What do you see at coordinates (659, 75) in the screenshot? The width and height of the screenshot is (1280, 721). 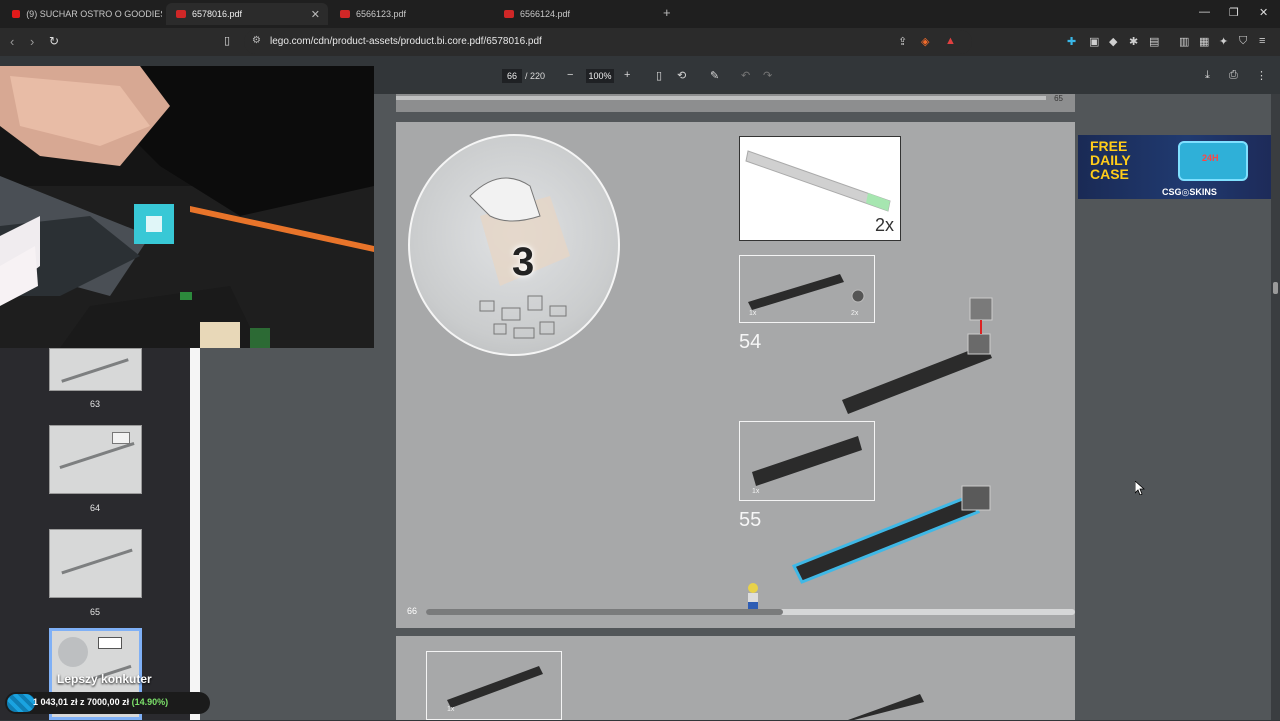 I see `fit-page-icon: ▯` at bounding box center [659, 75].